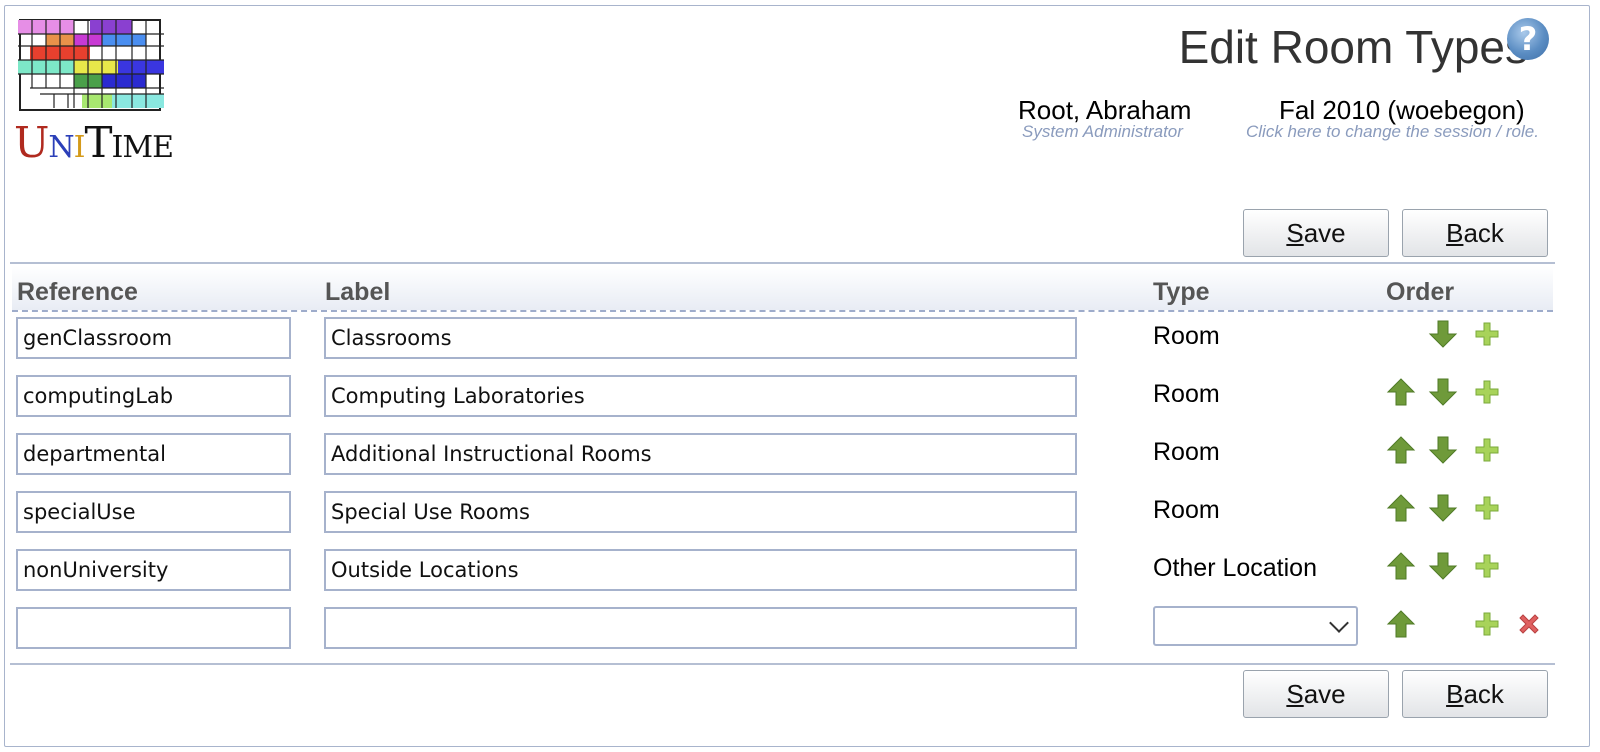  I want to click on column-header-reference: Reference, so click(77, 292).